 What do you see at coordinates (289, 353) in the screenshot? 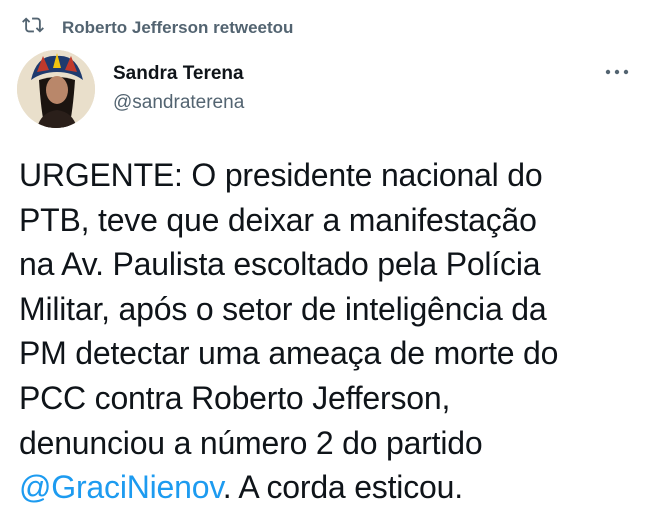
I see `tweet-line: PM detectar uma ameaça de morte do` at bounding box center [289, 353].